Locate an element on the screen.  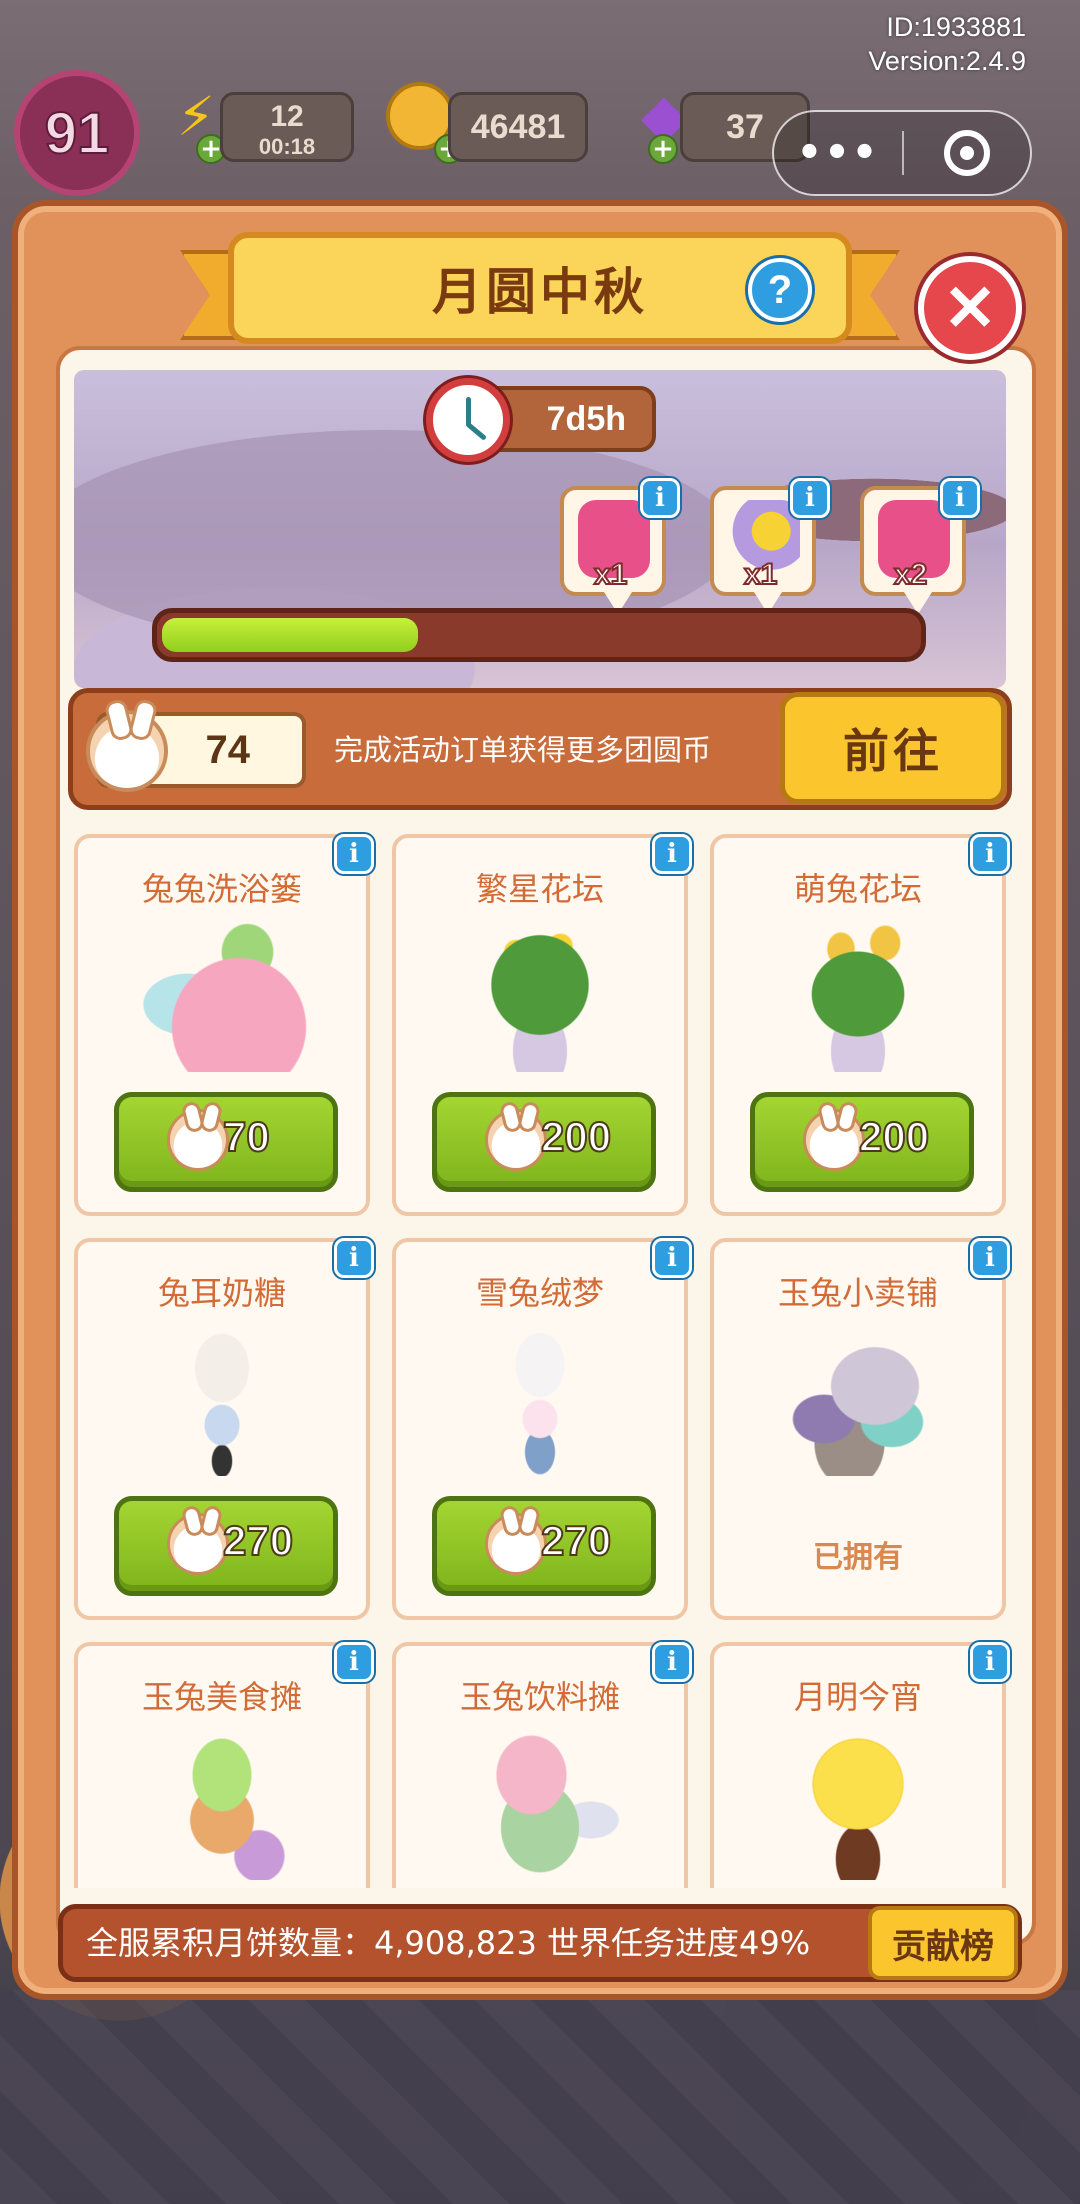
currency-hint: 完成活动订单获得更多团圆币 is located at coordinates (523, 750).